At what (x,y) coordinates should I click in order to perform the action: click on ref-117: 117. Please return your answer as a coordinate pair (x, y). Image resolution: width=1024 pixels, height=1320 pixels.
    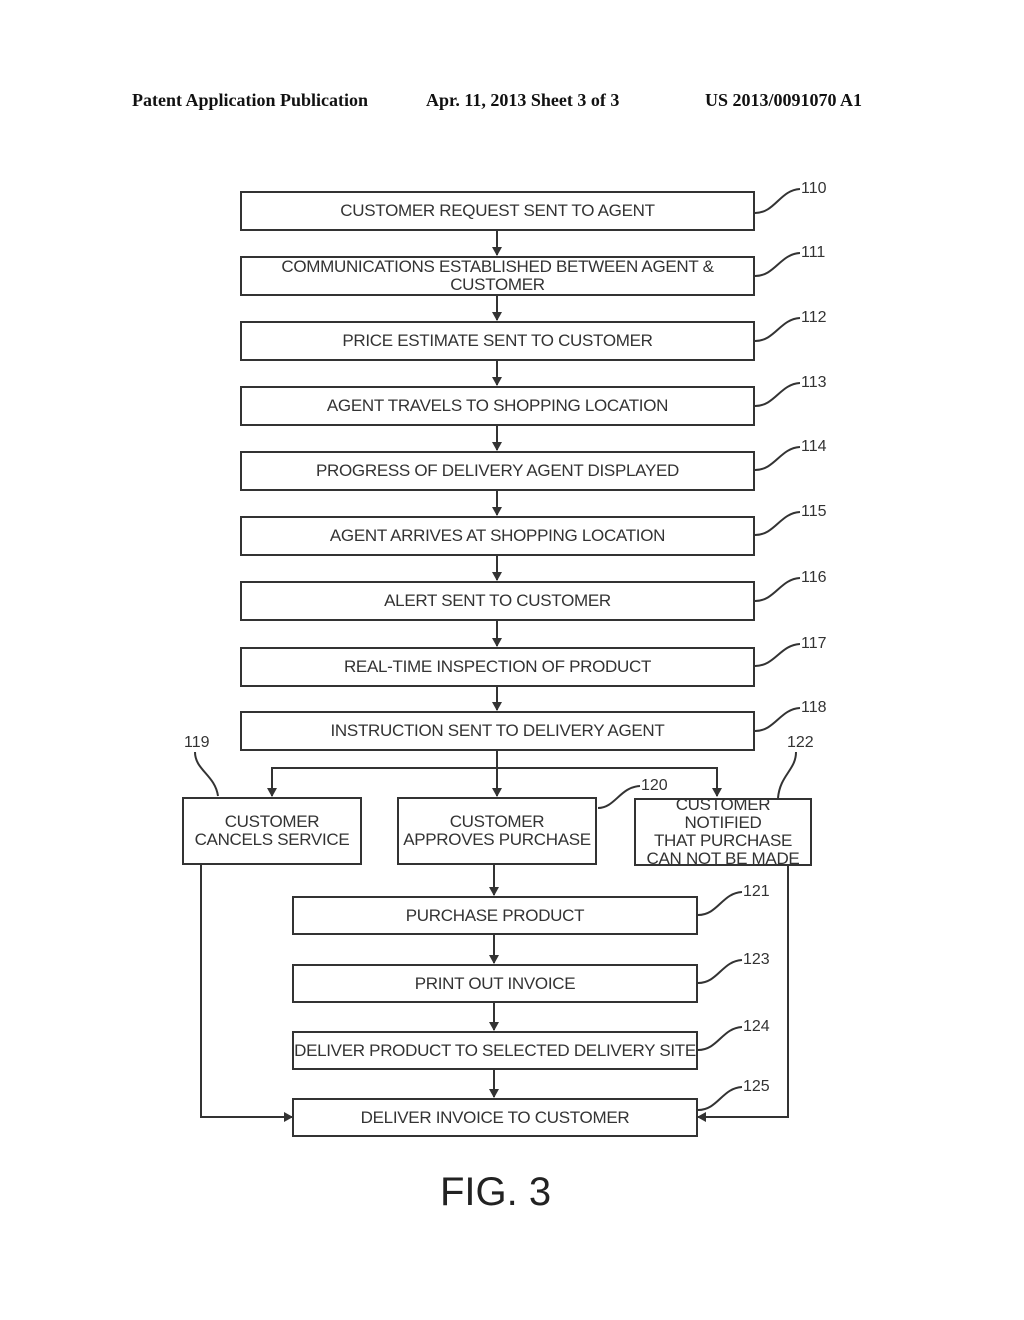
    Looking at the image, I should click on (814, 643).